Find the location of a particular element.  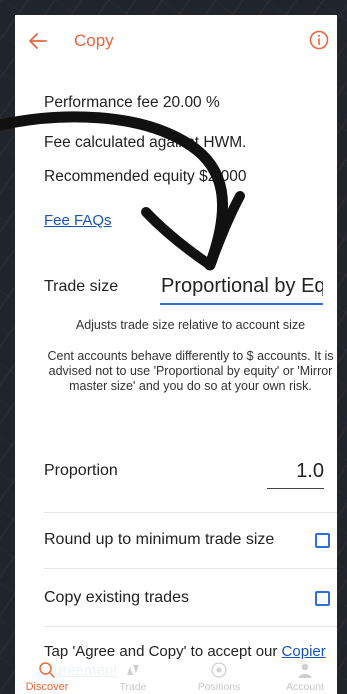

round-up-label: Round up to minimum trade size is located at coordinates (159, 539).